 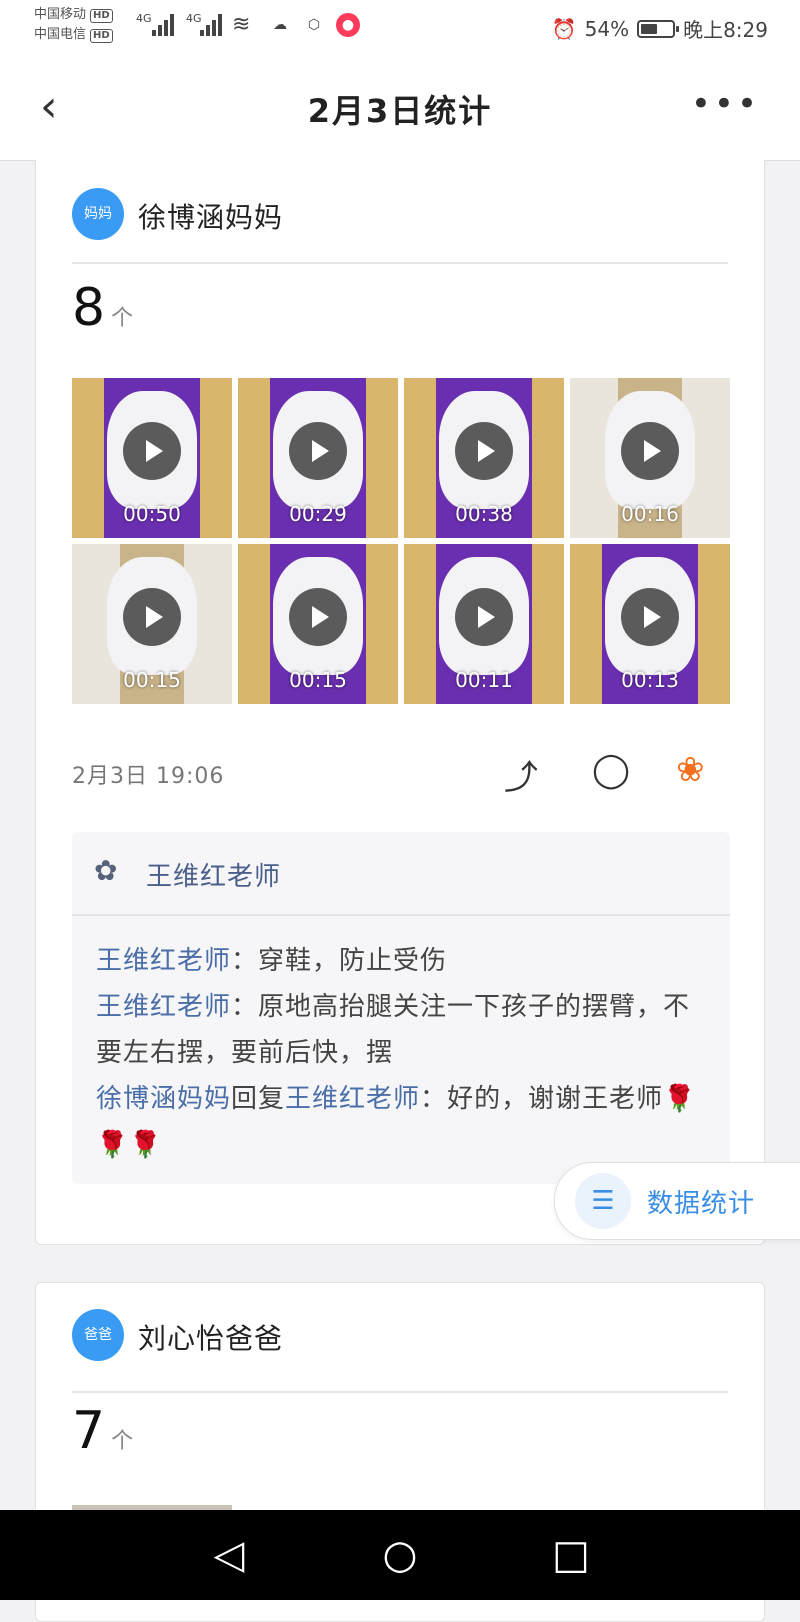 I want to click on nav-back-icon: ◁, so click(x=229, y=1555).